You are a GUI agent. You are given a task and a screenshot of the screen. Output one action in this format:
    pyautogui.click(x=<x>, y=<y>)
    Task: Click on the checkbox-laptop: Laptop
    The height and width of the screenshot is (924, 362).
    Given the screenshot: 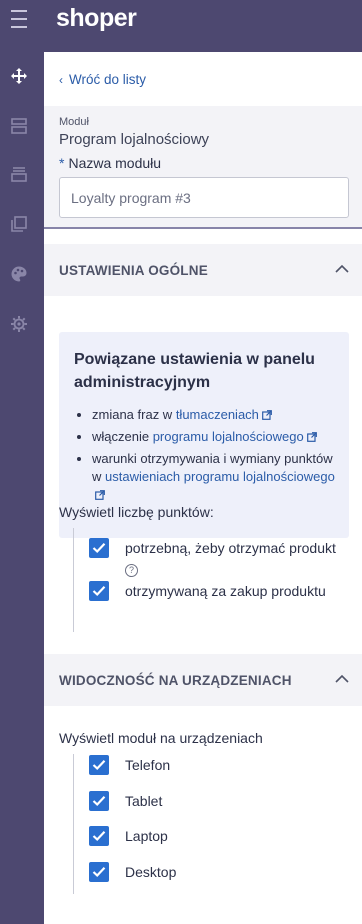 What is the action you would take?
    pyautogui.click(x=128, y=836)
    